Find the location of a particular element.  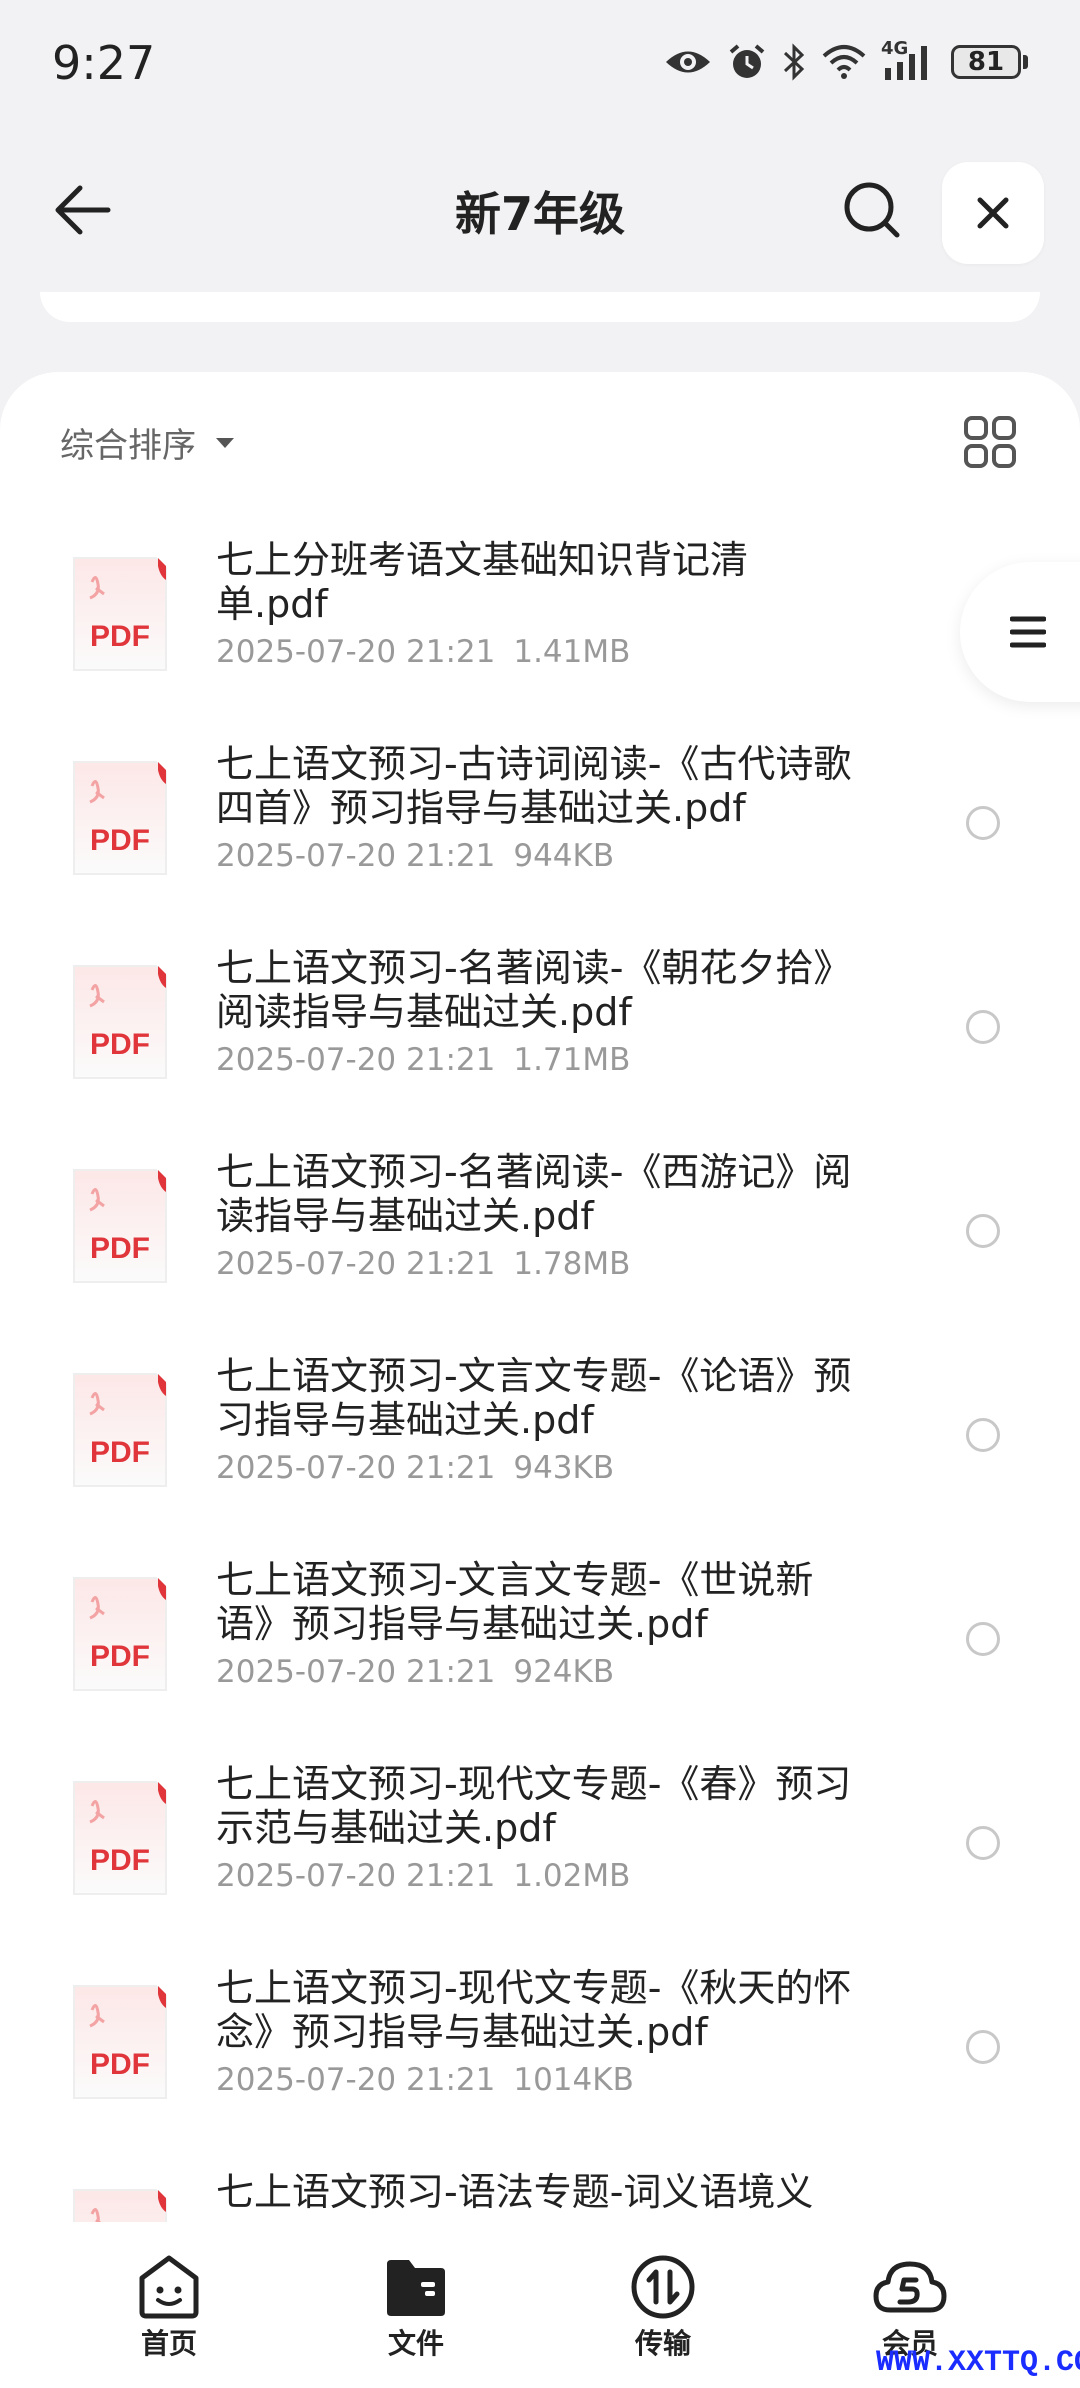

file-name: 七上语文预习-现代文专题-《春》预习示范与基础过关.pdf is located at coordinates (534, 1806).